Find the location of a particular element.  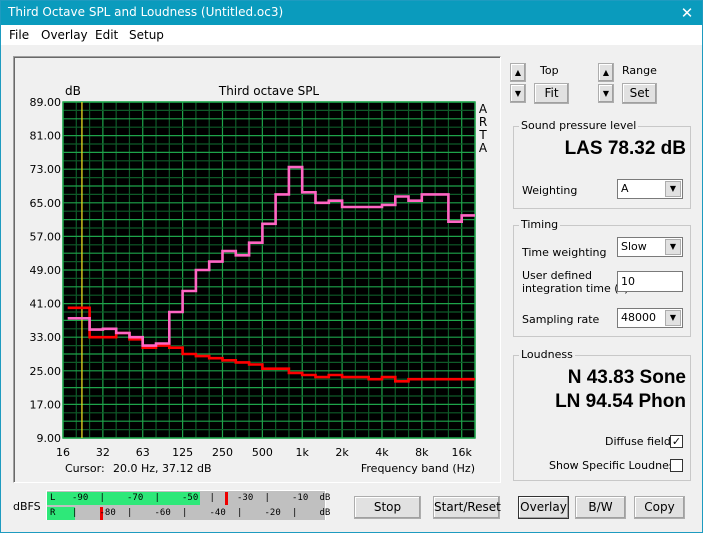

loudness-sone: N 43.83 Sone is located at coordinates (626, 377).